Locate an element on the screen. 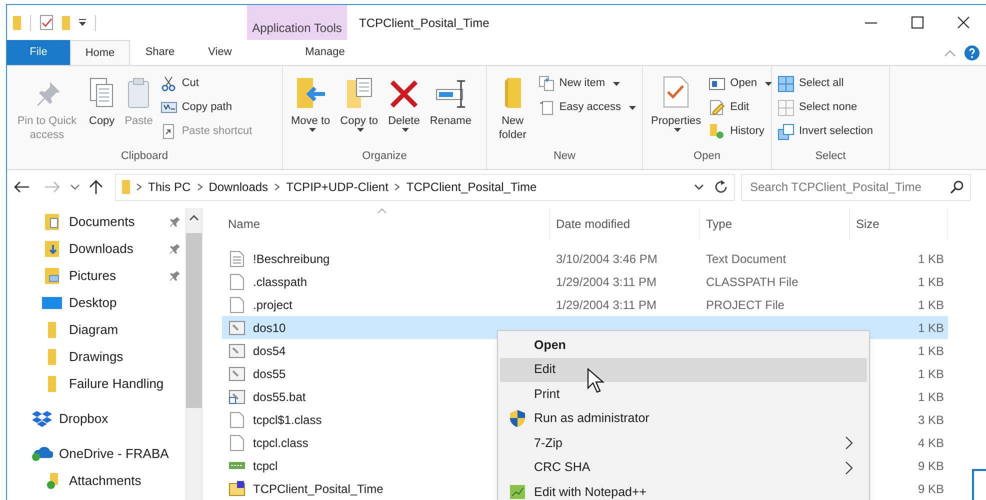  file-name: tcpcl is located at coordinates (265, 466).